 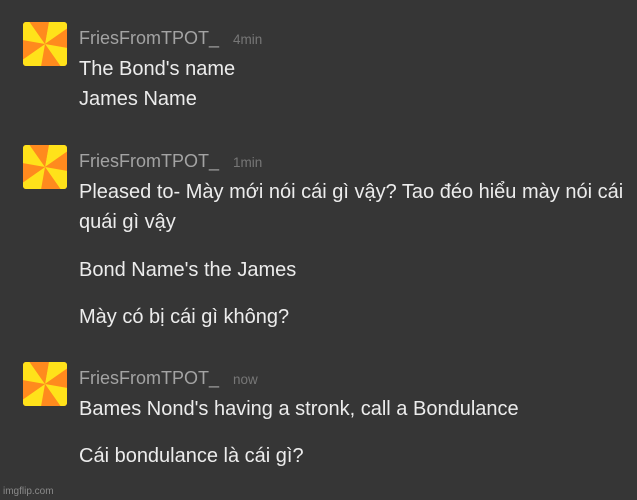 What do you see at coordinates (248, 39) in the screenshot?
I see `timestamp: 4min` at bounding box center [248, 39].